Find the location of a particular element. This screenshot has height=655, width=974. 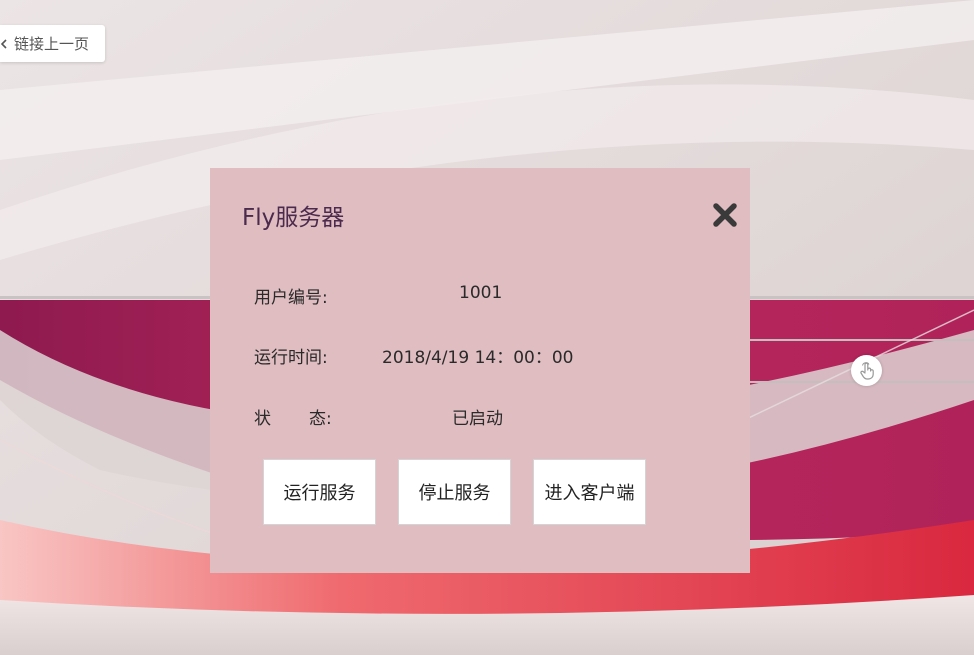

stop-service-button: 停止服务 is located at coordinates (454, 492).